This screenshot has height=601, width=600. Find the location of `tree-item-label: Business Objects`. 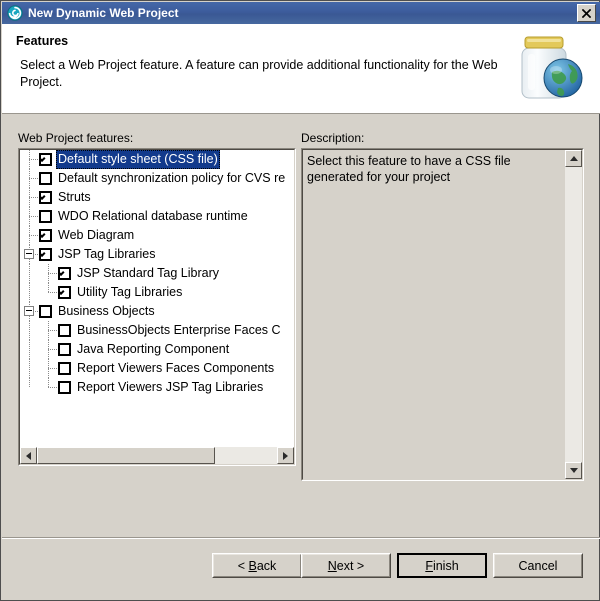

tree-item-label: Business Objects is located at coordinates (106, 311).